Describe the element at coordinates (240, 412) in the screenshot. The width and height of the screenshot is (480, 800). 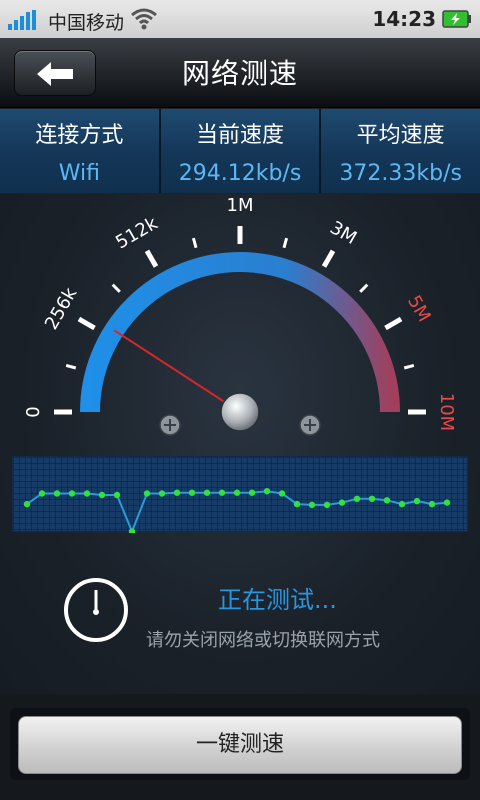
I see `gauge-hub` at that location.